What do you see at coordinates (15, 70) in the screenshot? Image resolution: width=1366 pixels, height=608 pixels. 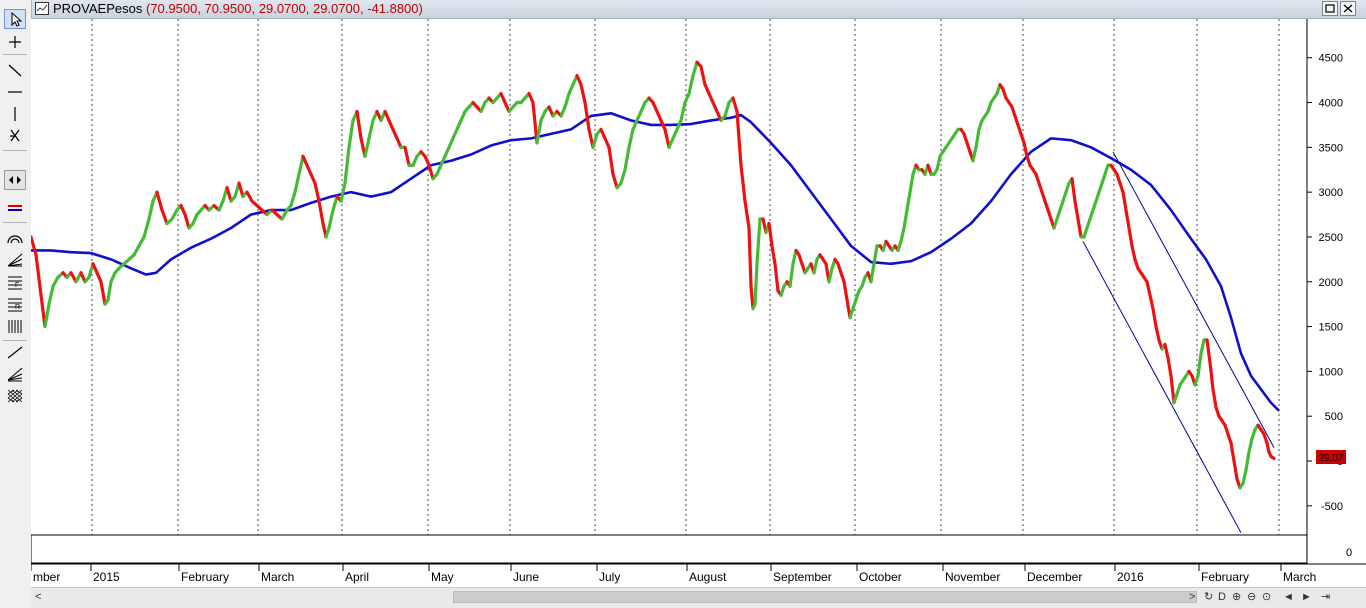 I see `trendline-icon` at bounding box center [15, 70].